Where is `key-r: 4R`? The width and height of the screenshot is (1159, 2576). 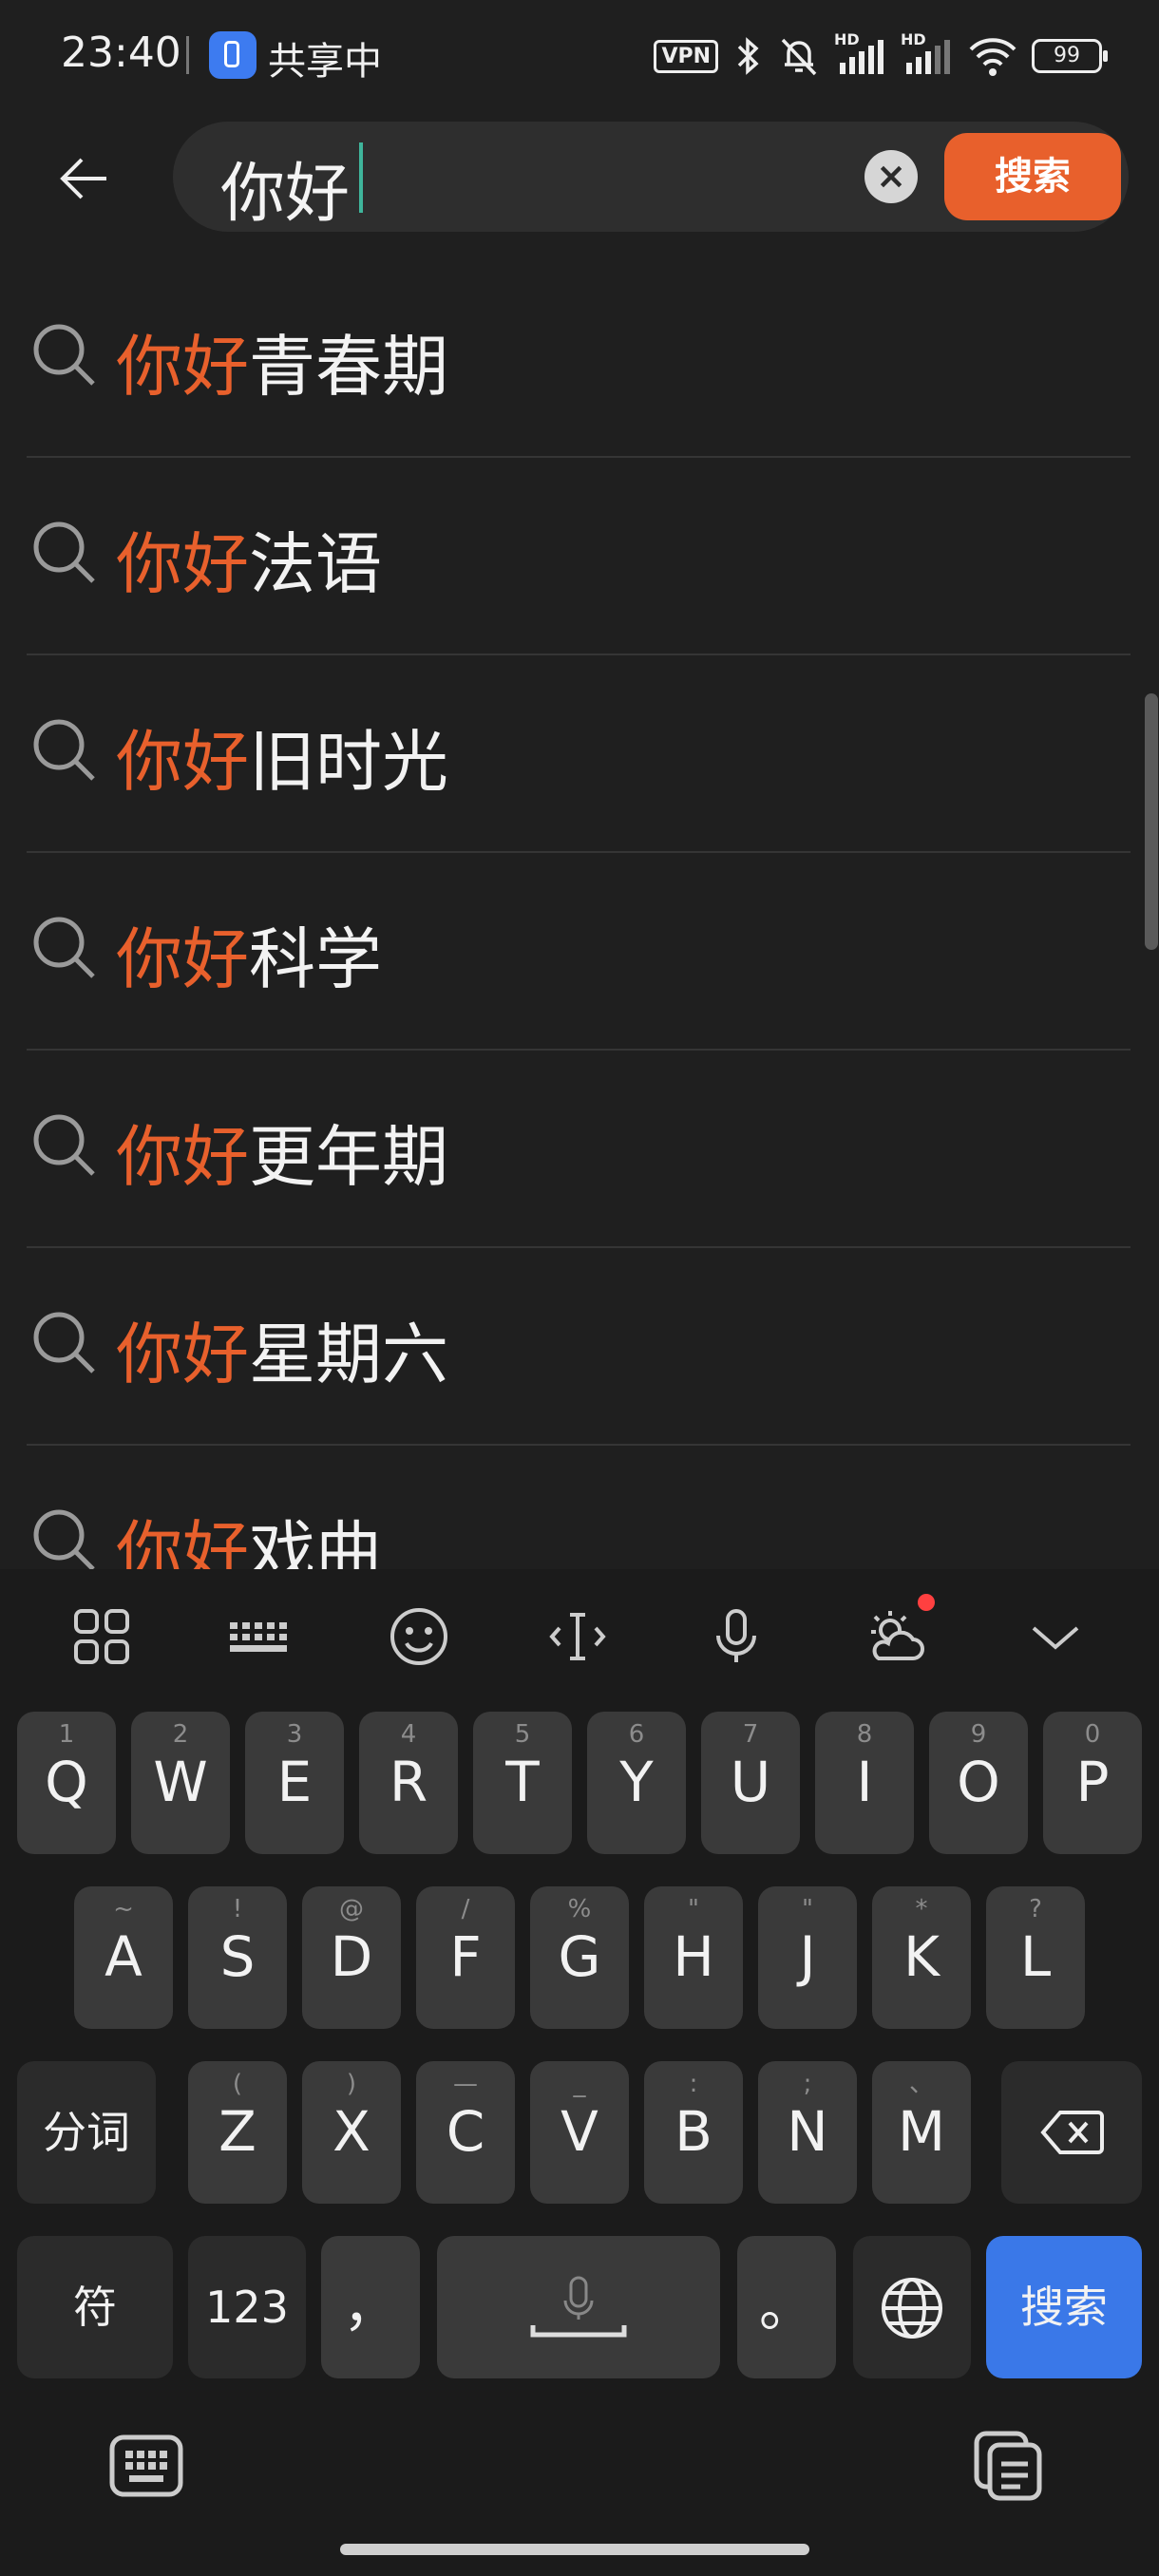 key-r: 4R is located at coordinates (408, 1783).